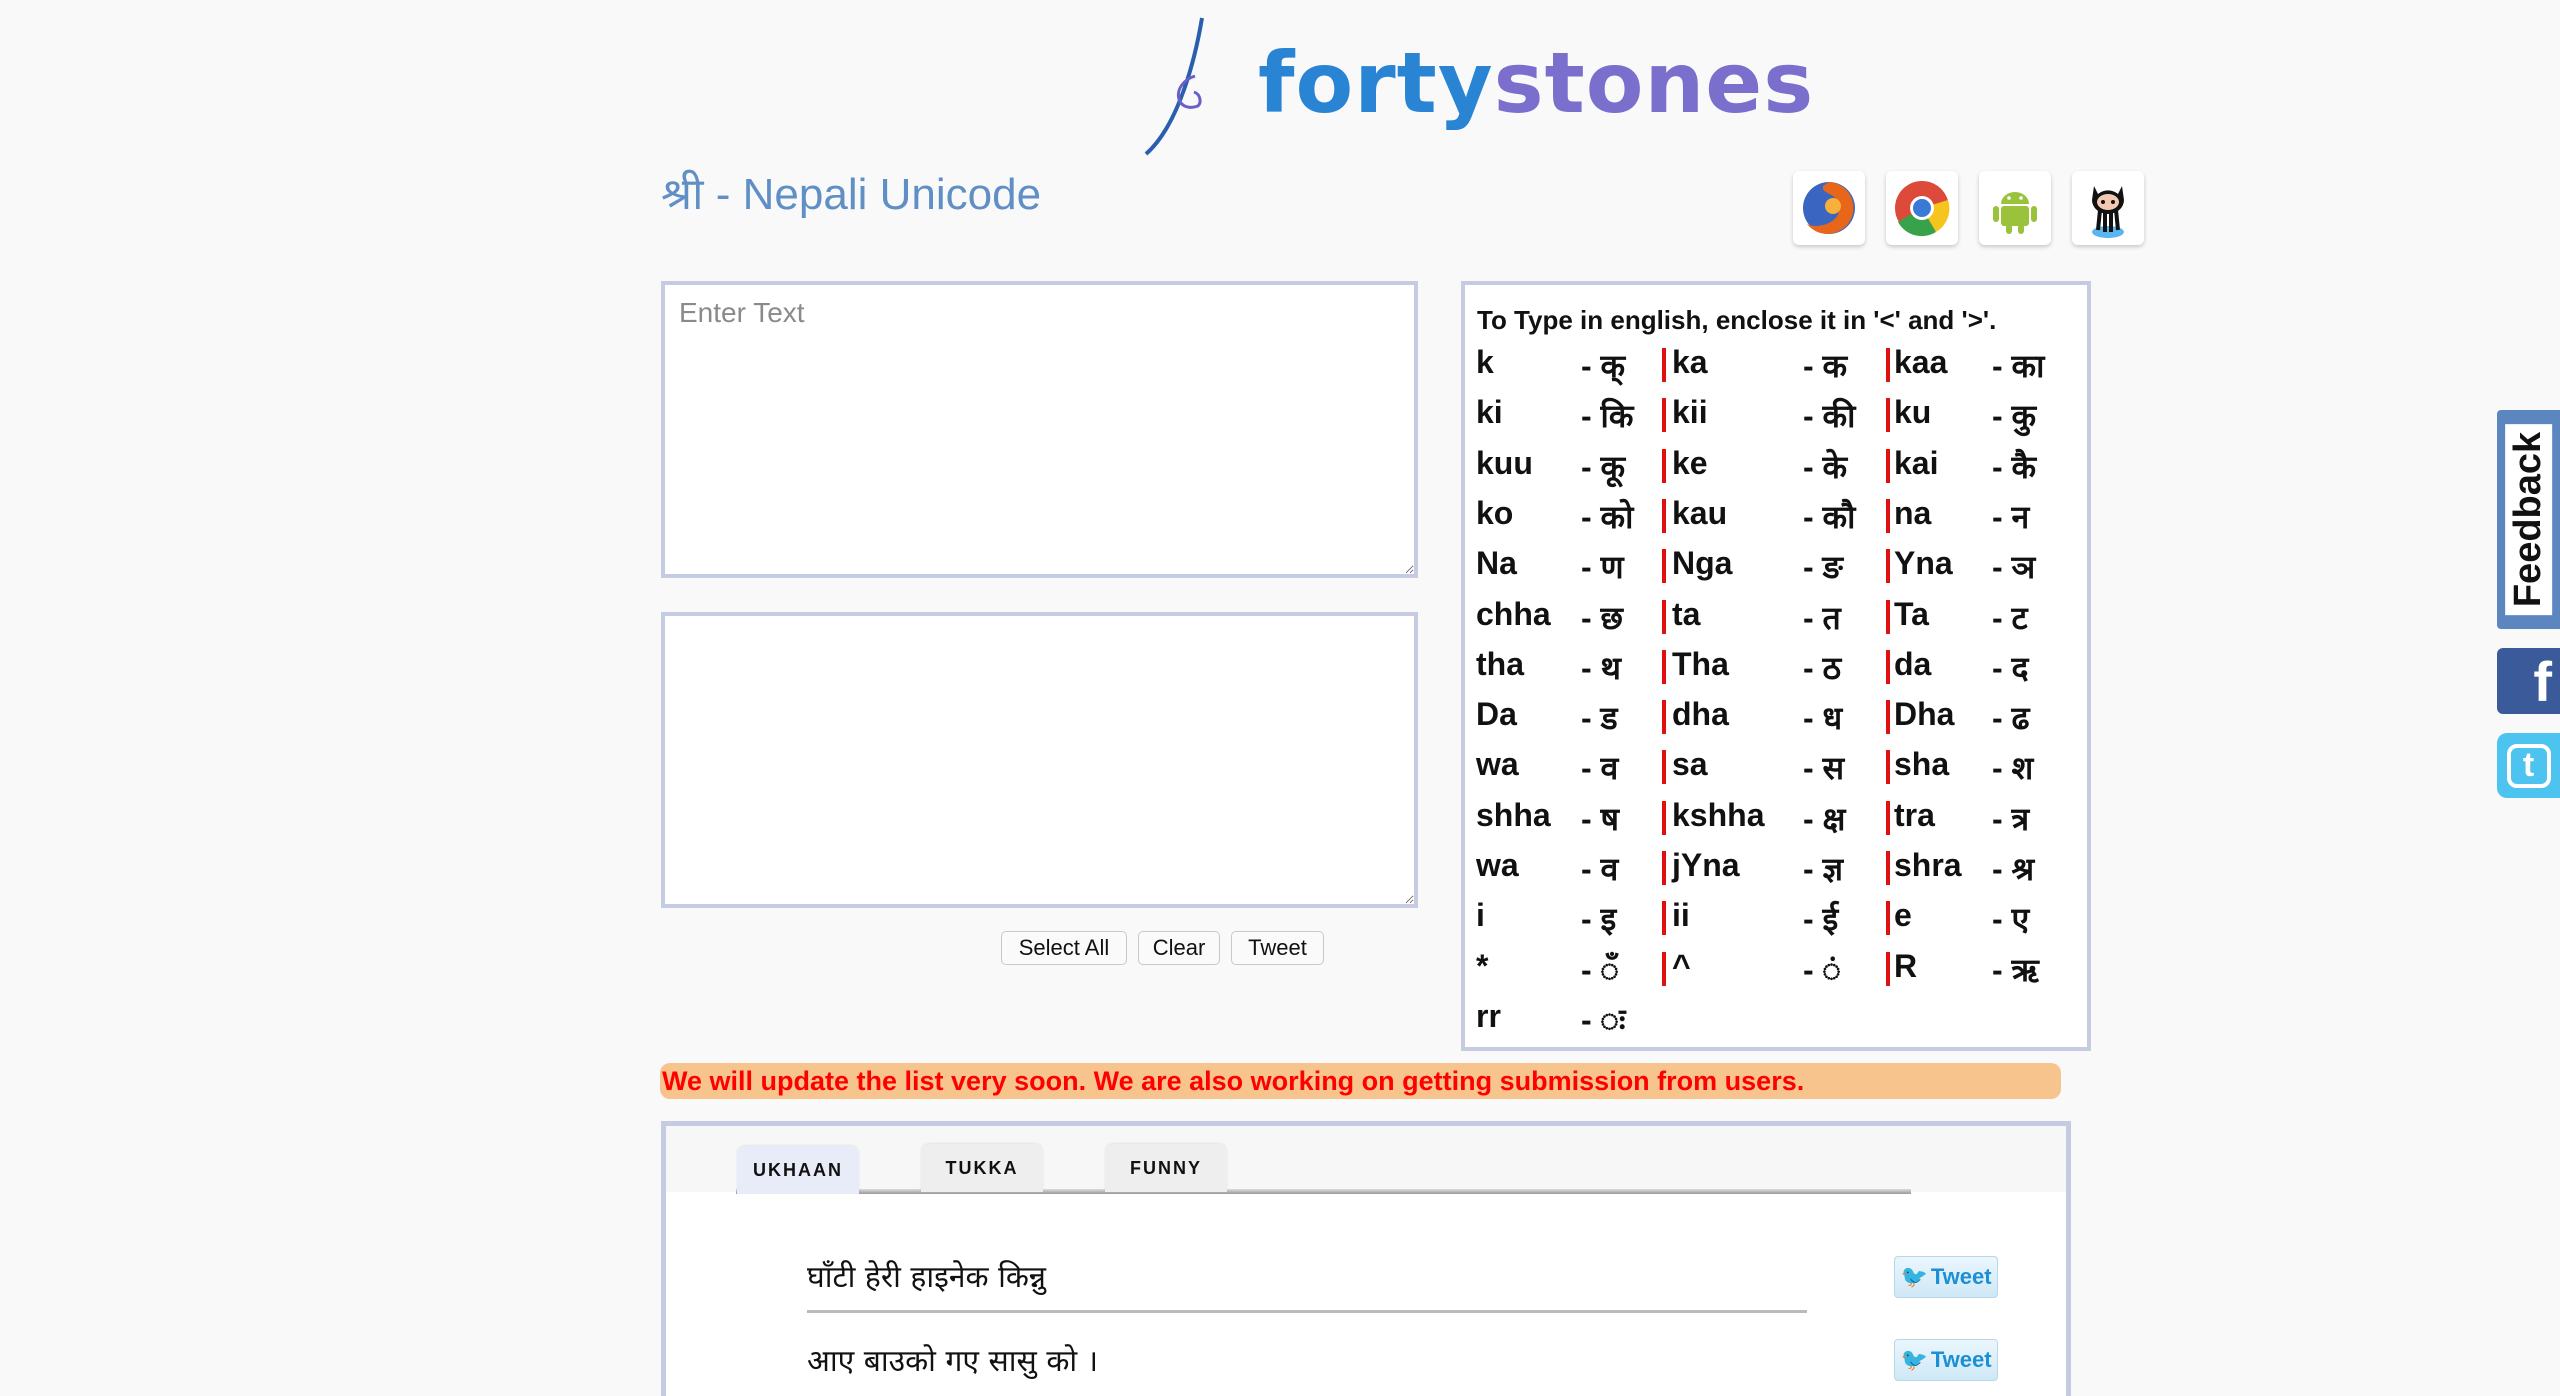 The width and height of the screenshot is (2560, 1396). What do you see at coordinates (1599, 919) in the screenshot?
I see `mapping-value: - इ` at bounding box center [1599, 919].